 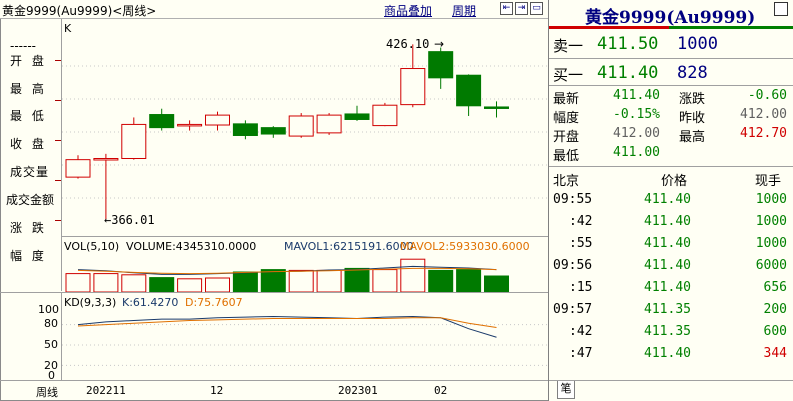 What do you see at coordinates (775, 331) in the screenshot?
I see `tick-volume: 600` at bounding box center [775, 331].